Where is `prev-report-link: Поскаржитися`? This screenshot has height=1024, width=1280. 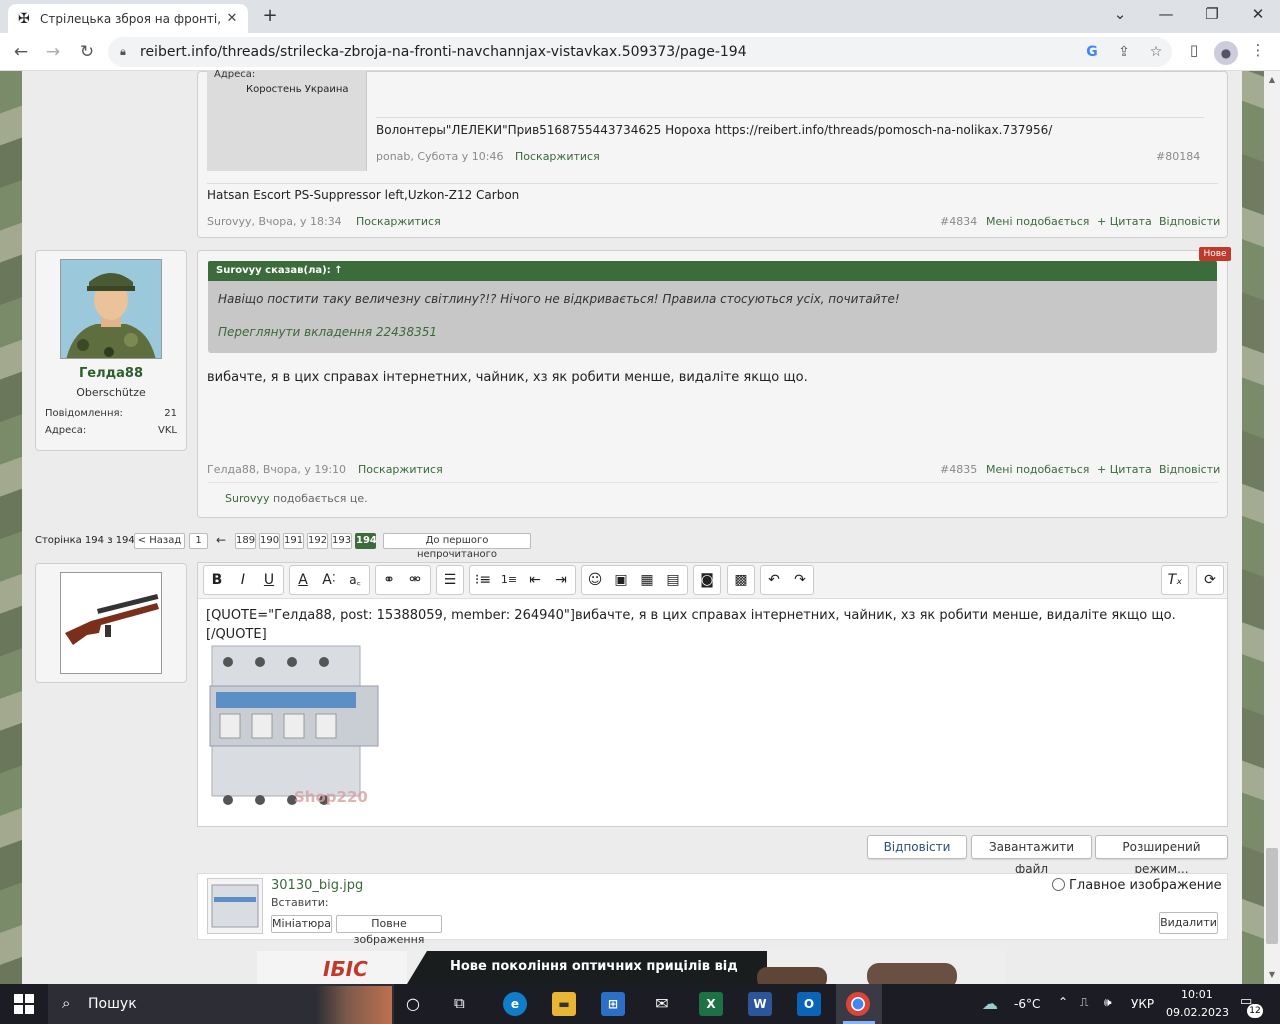 prev-report-link: Поскаржитися is located at coordinates (398, 221).